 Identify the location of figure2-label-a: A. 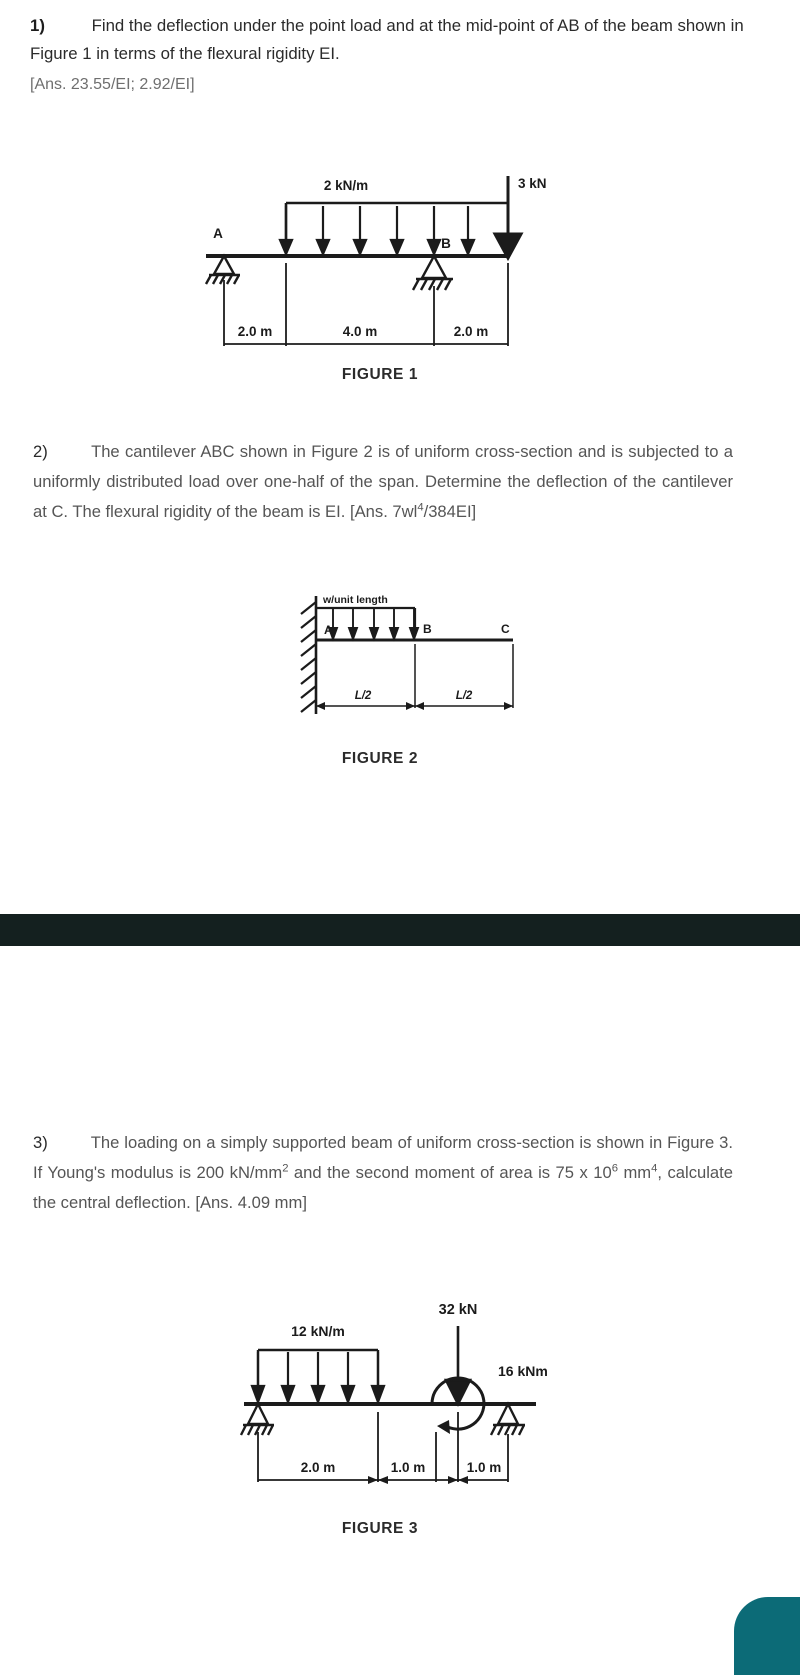
(328, 630).